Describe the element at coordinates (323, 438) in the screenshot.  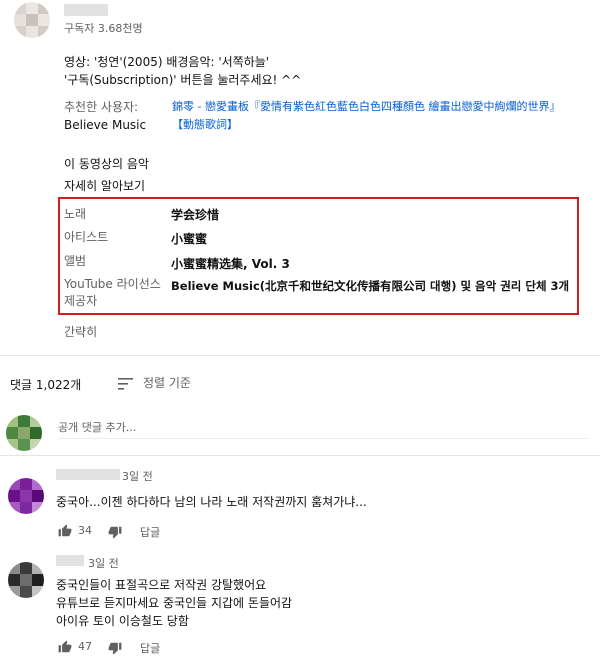
I see `add-comment-underline` at that location.